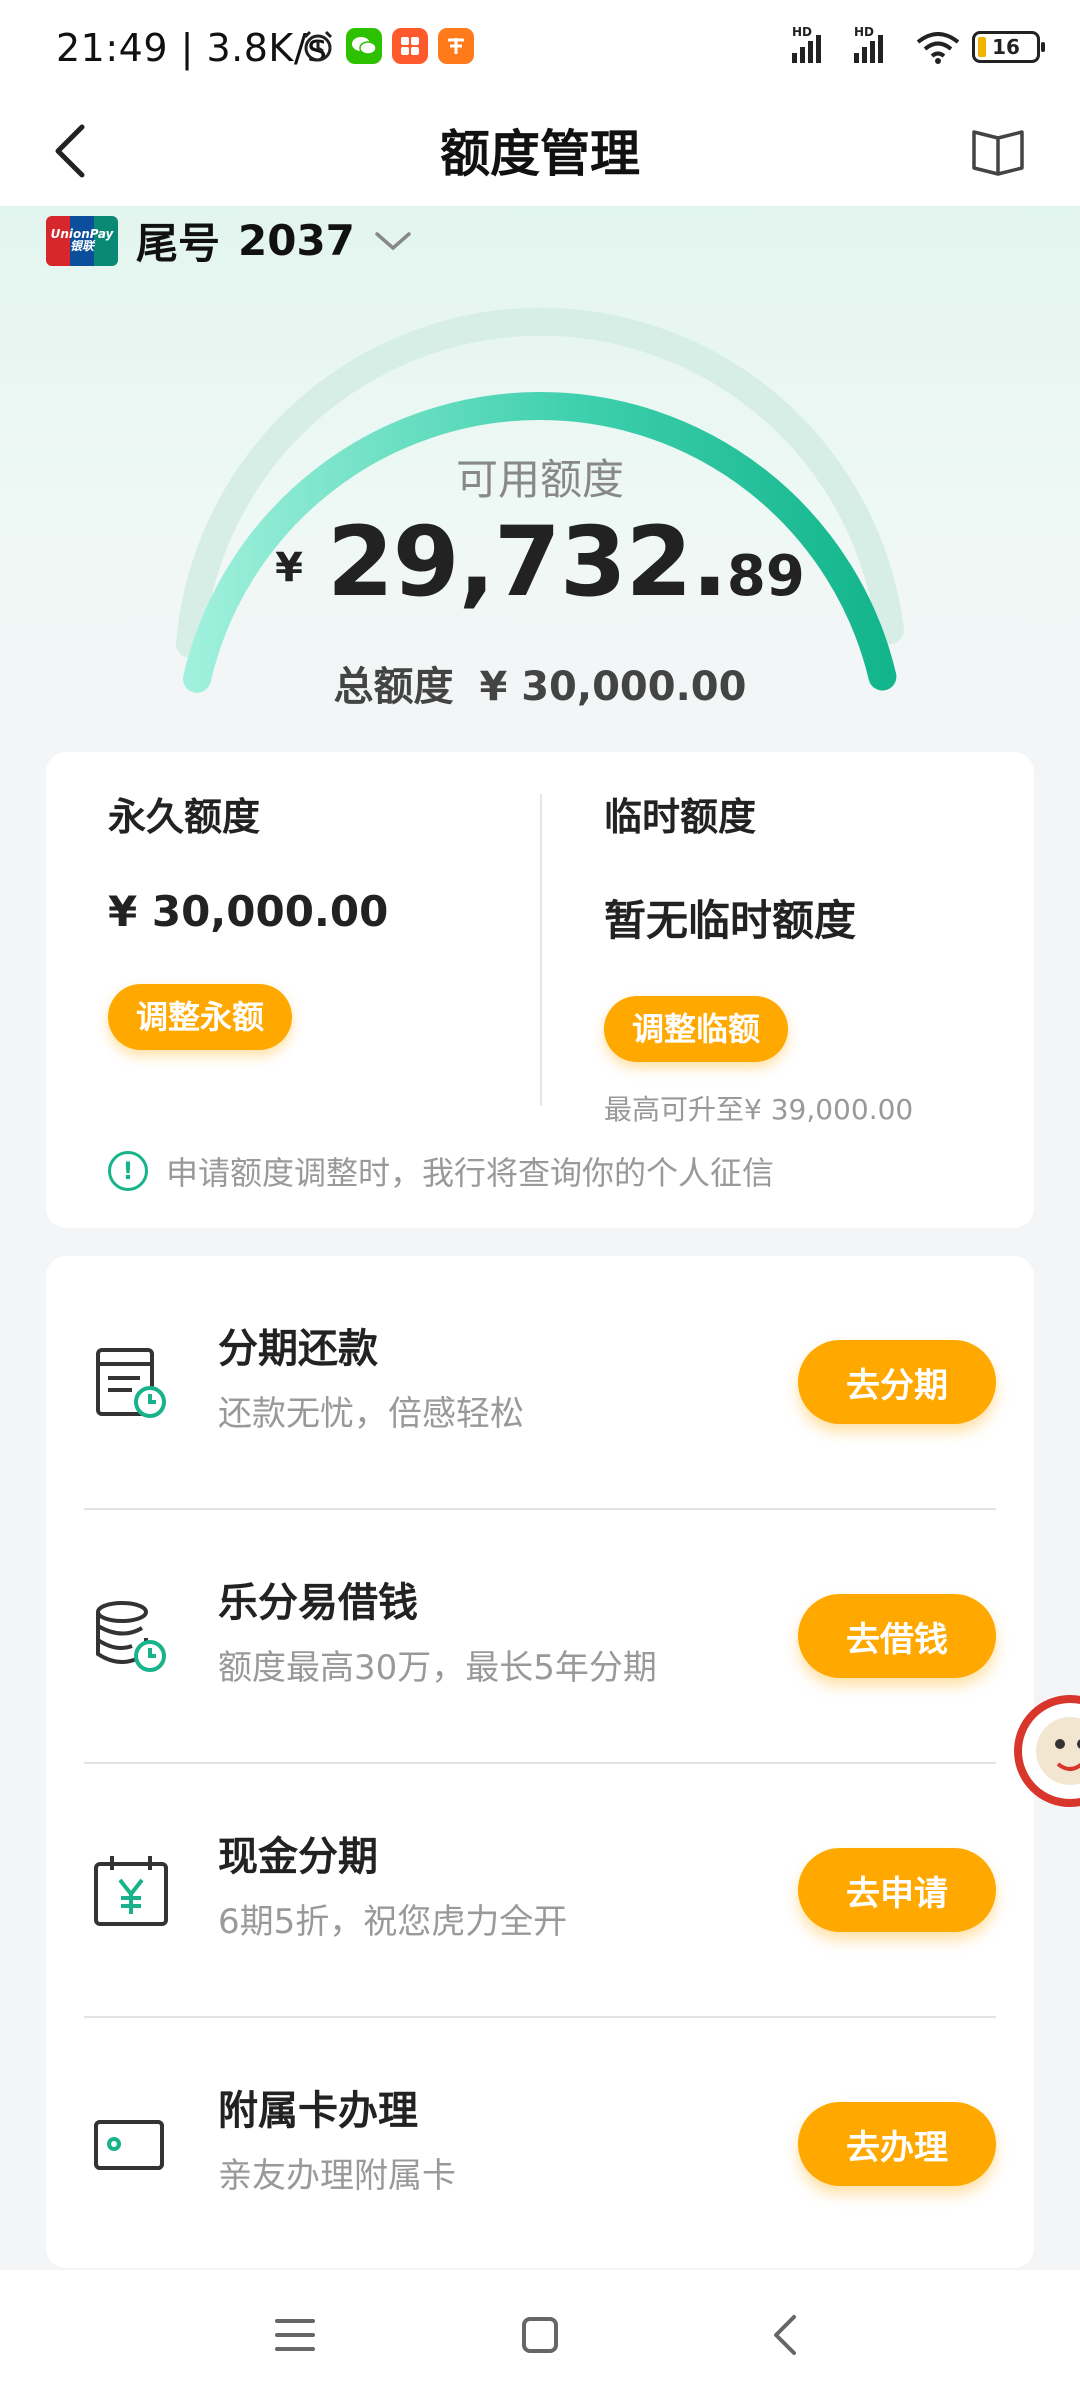 The image size is (1080, 2400). What do you see at coordinates (337, 2176) in the screenshot?
I see `service-subtitle: 亲友办理附属卡` at bounding box center [337, 2176].